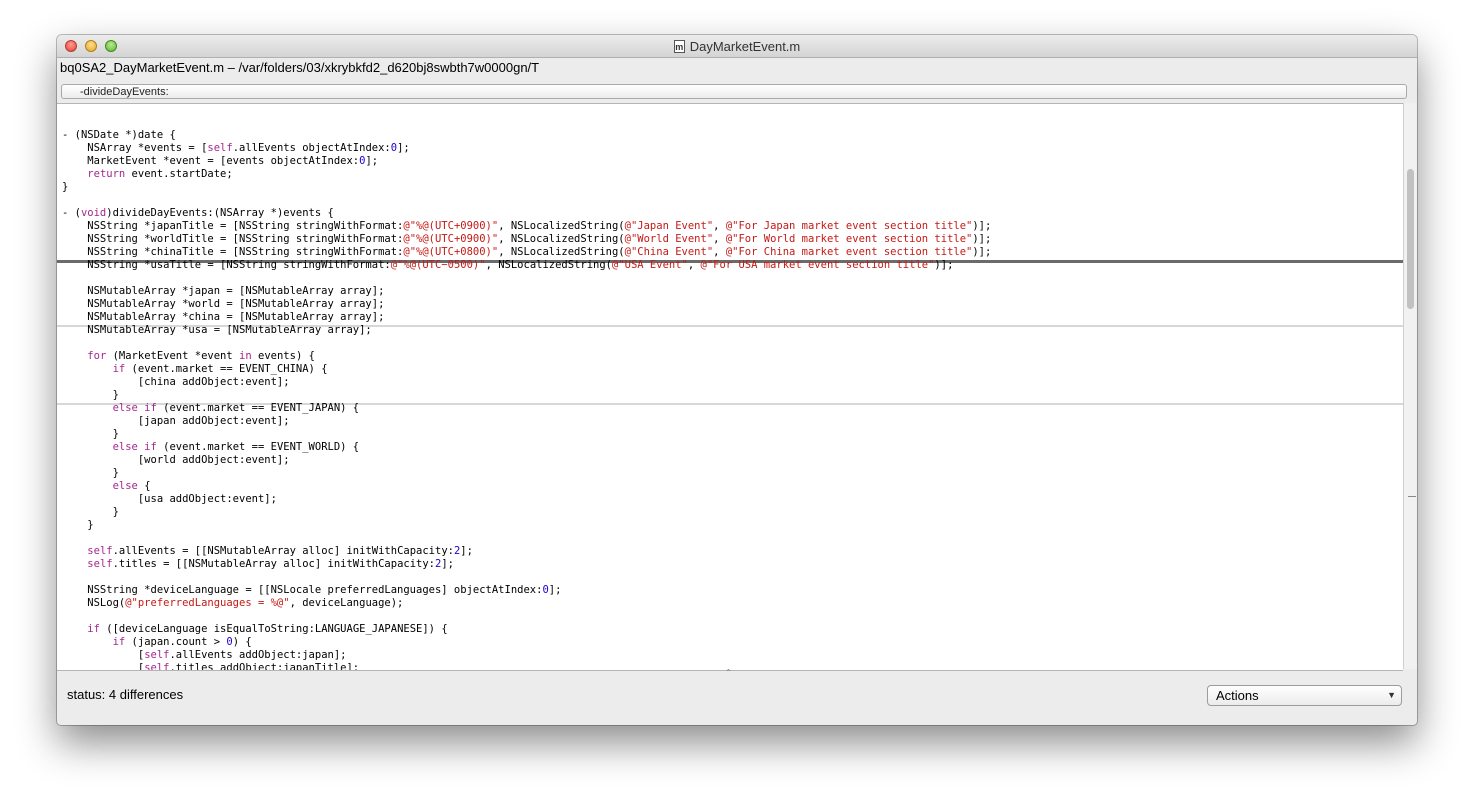 This screenshot has height=804, width=1474. What do you see at coordinates (173, 356) in the screenshot?
I see `code-text: (MarketEvent *event` at bounding box center [173, 356].